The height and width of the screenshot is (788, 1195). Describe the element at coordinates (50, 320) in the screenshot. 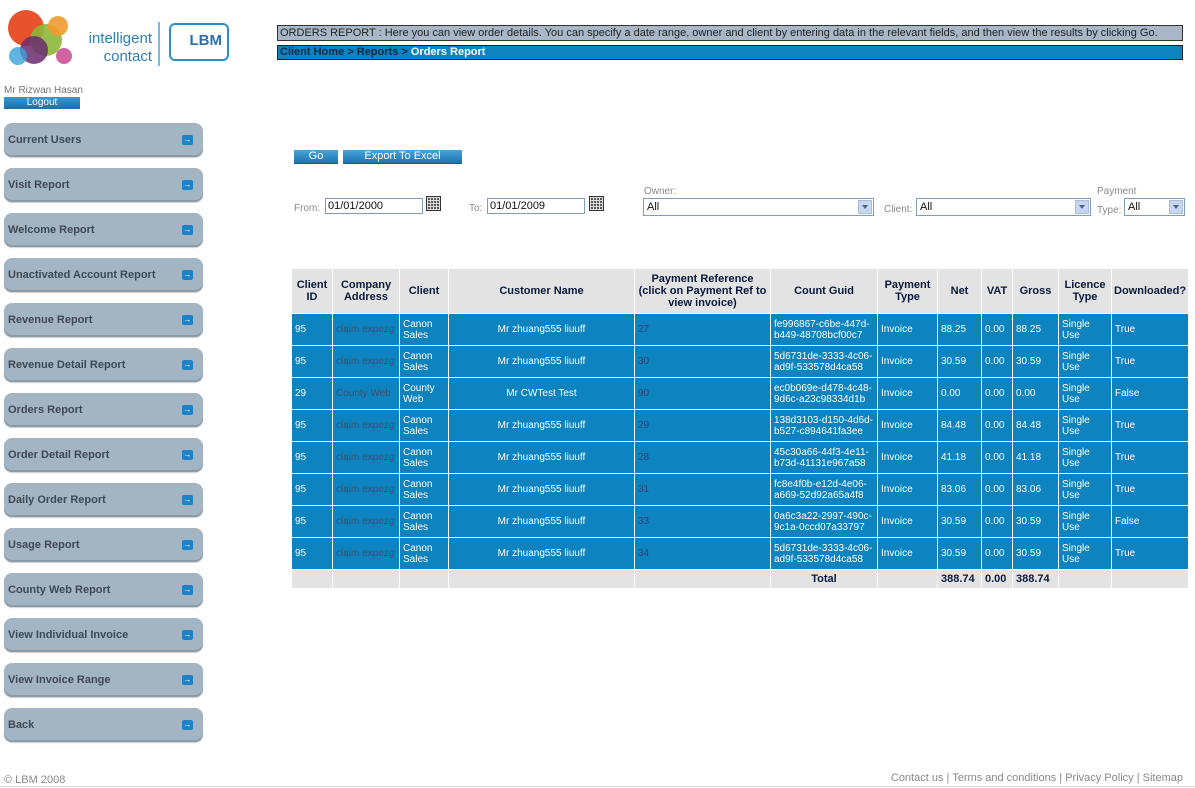

I see `sidebar-item-label: Revenue Report` at that location.